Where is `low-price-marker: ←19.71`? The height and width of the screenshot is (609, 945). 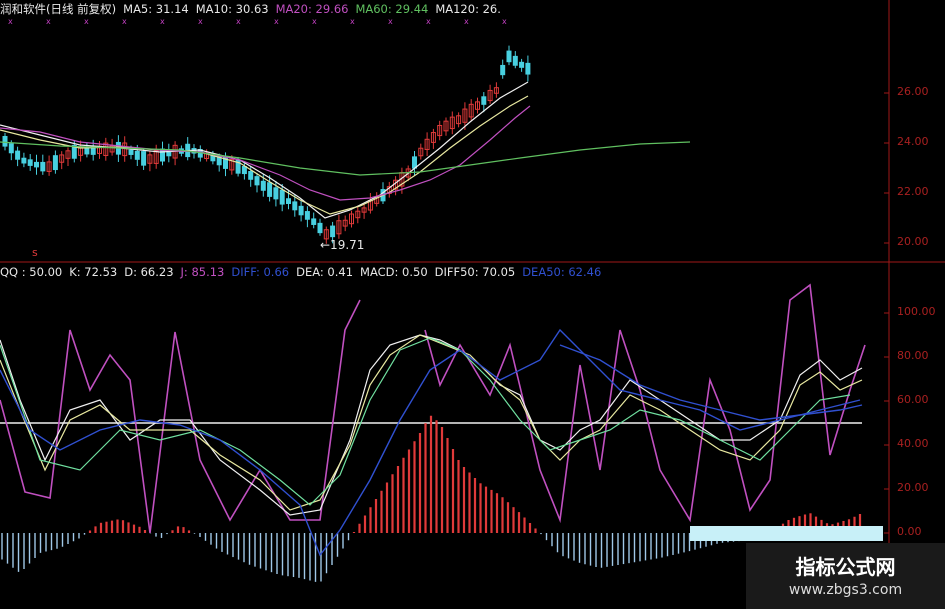 low-price-marker: ←19.71 is located at coordinates (342, 245).